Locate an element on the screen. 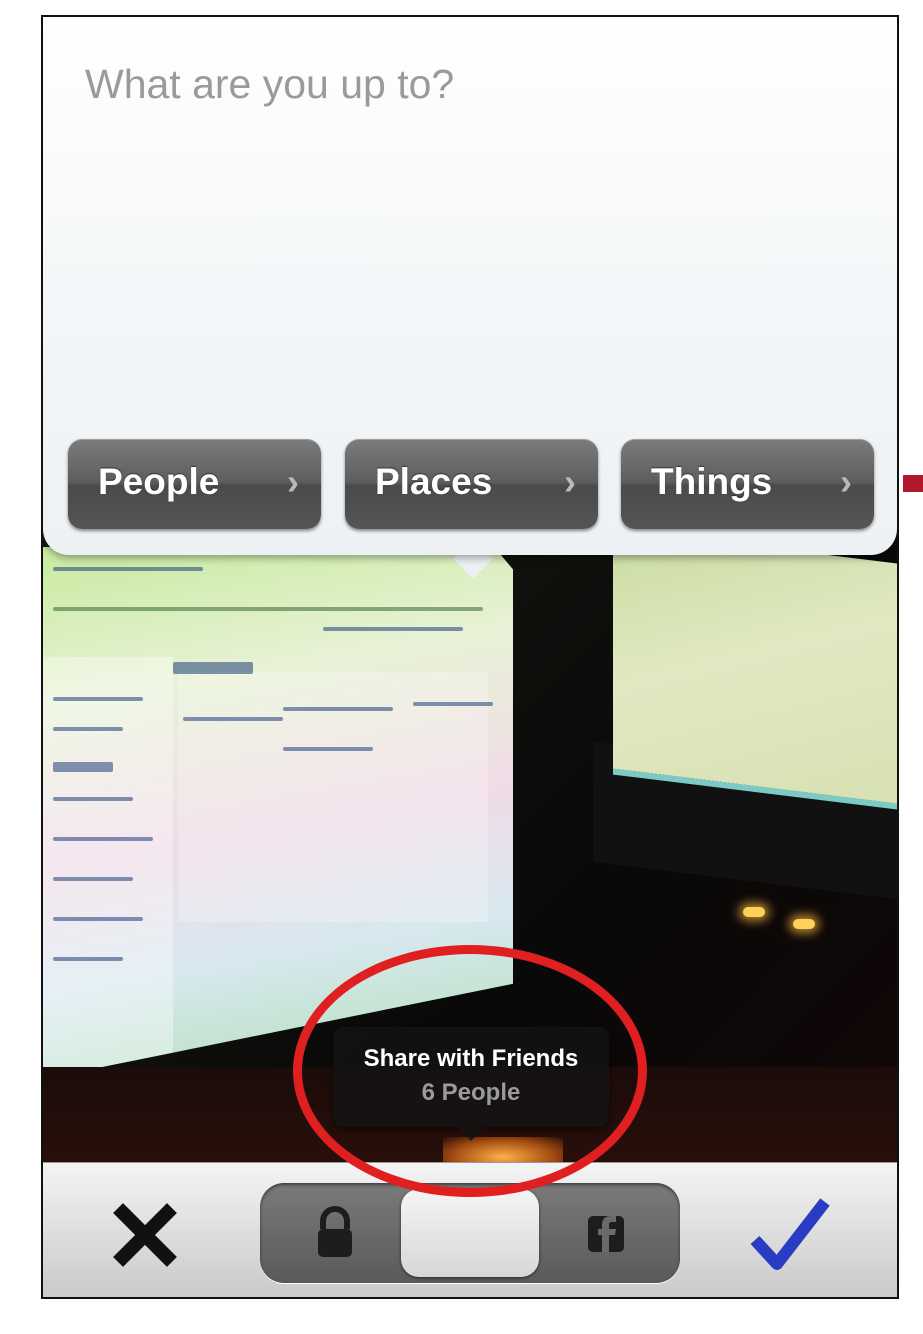 This screenshot has height=1334, width=923. annotation-marker is located at coordinates (913, 483).